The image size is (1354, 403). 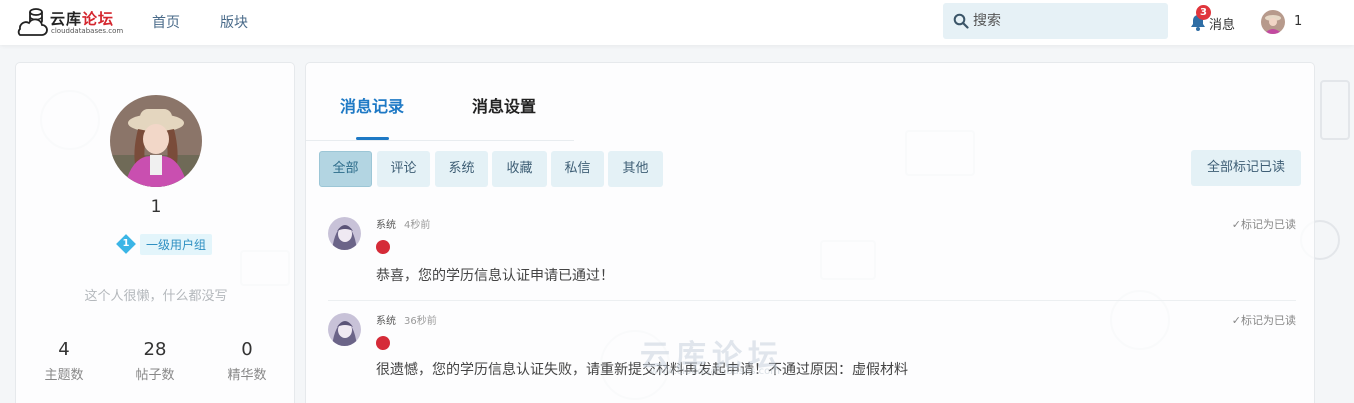 I want to click on site-logo: 云库论坛 clouddatabases.com, so click(x=68, y=22).